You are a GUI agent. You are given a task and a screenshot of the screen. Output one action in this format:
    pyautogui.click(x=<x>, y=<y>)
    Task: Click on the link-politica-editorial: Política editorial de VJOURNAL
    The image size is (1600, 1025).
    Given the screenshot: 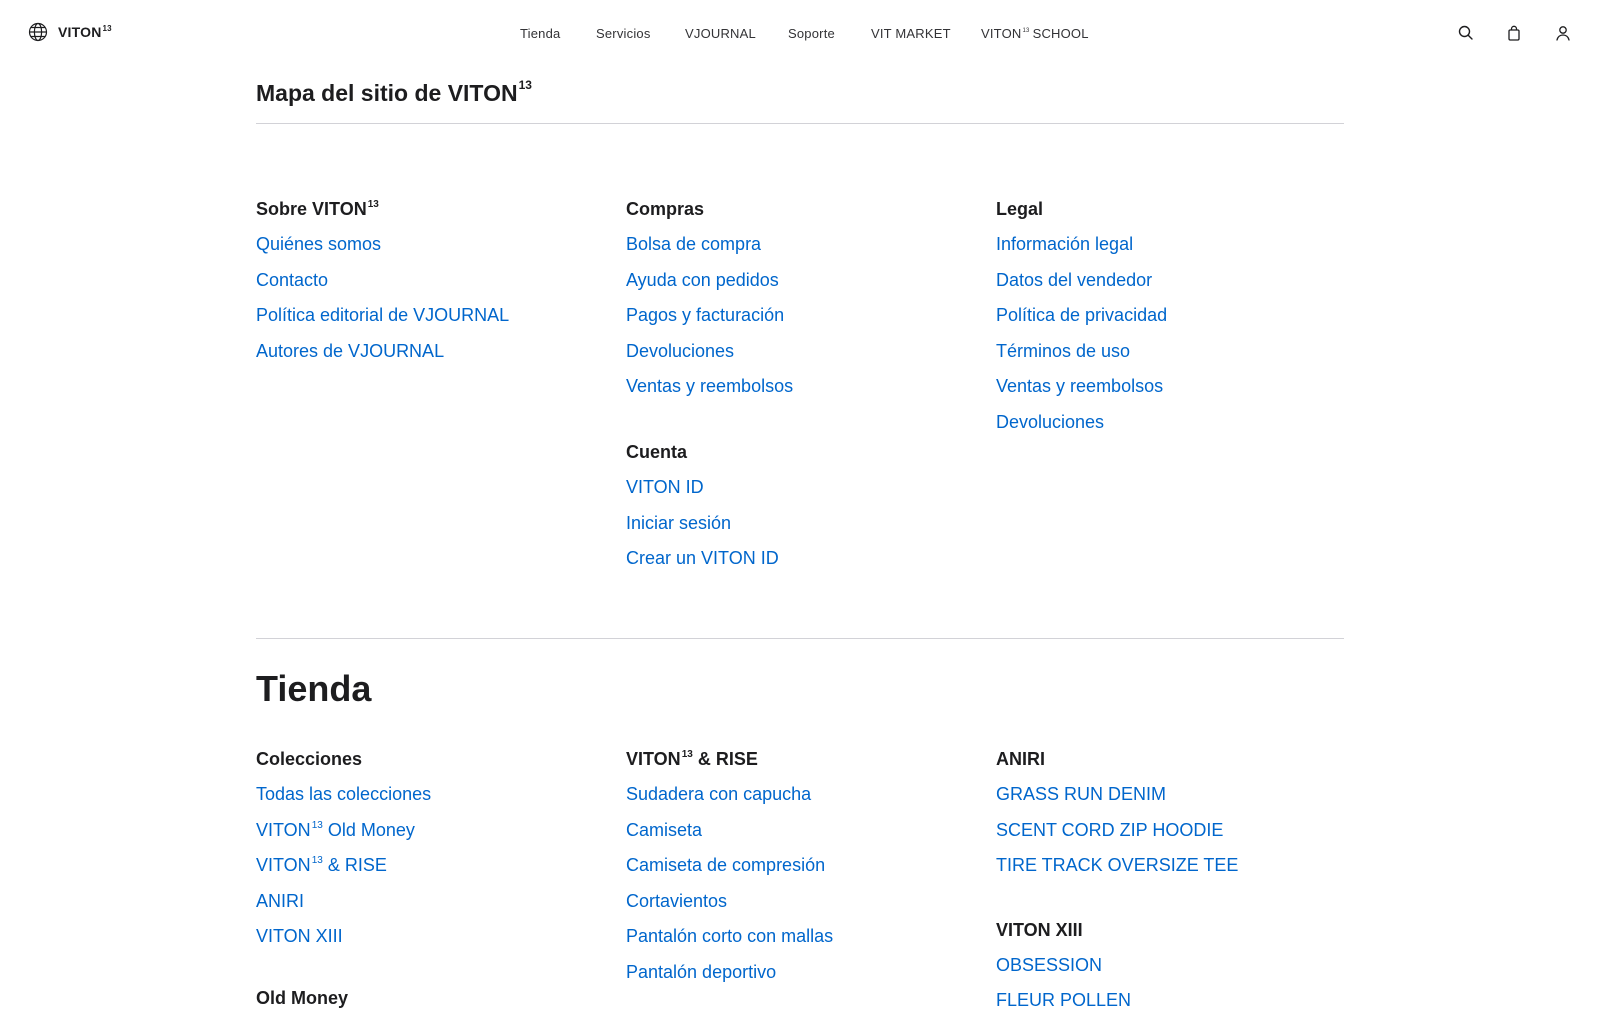 What is the action you would take?
    pyautogui.click(x=436, y=322)
    